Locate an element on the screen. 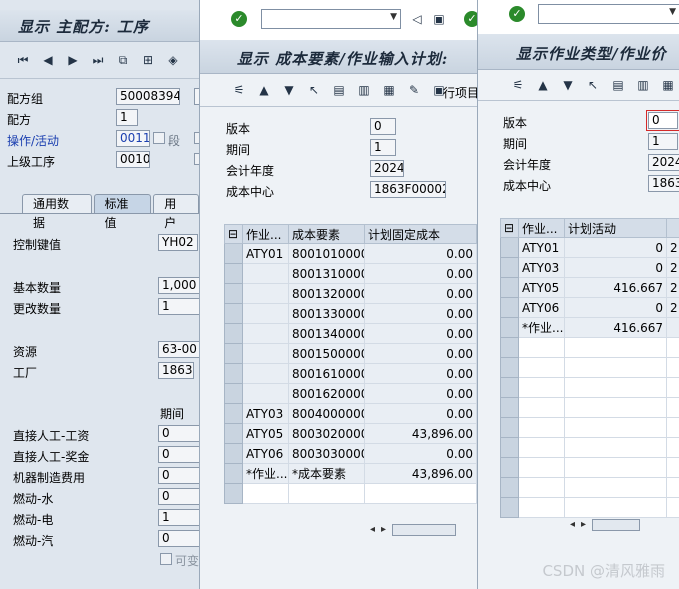 The image size is (679, 589). table-row: 8001340000 0.00 is located at coordinates (350, 333).